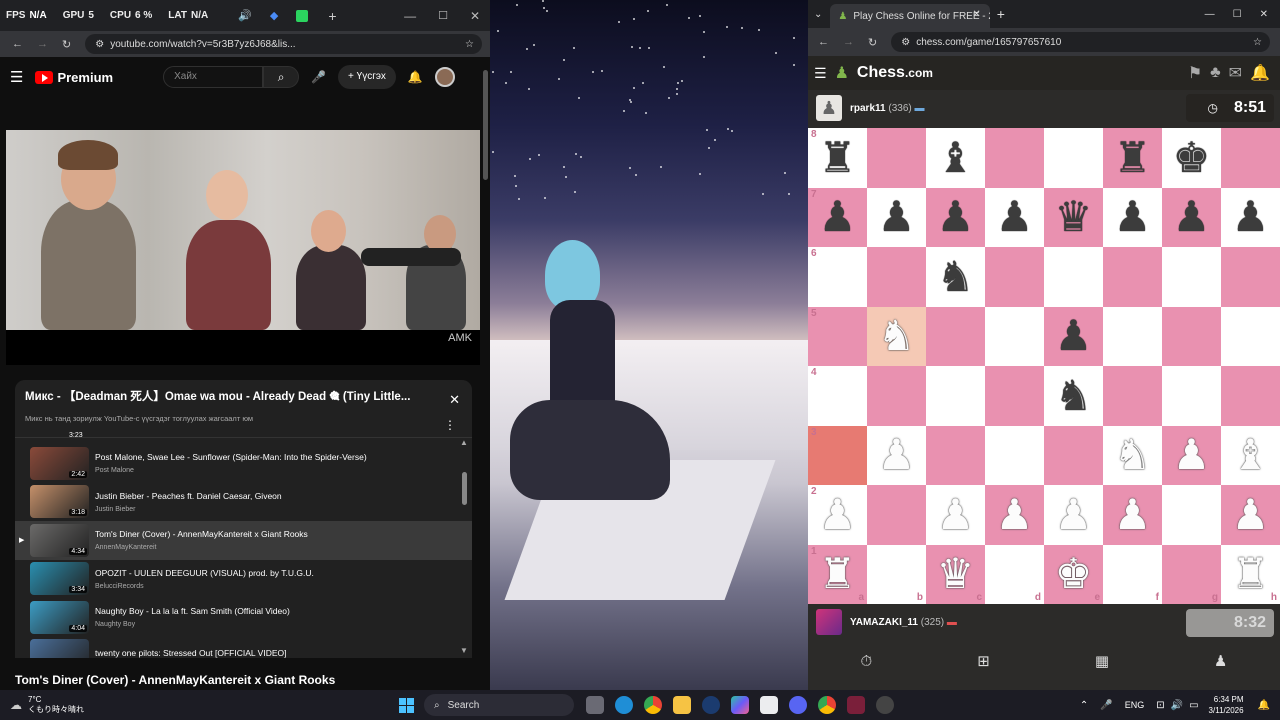 This screenshot has height=720, width=1280. What do you see at coordinates (837, 396) in the screenshot?
I see `board-square: 4` at bounding box center [837, 396].